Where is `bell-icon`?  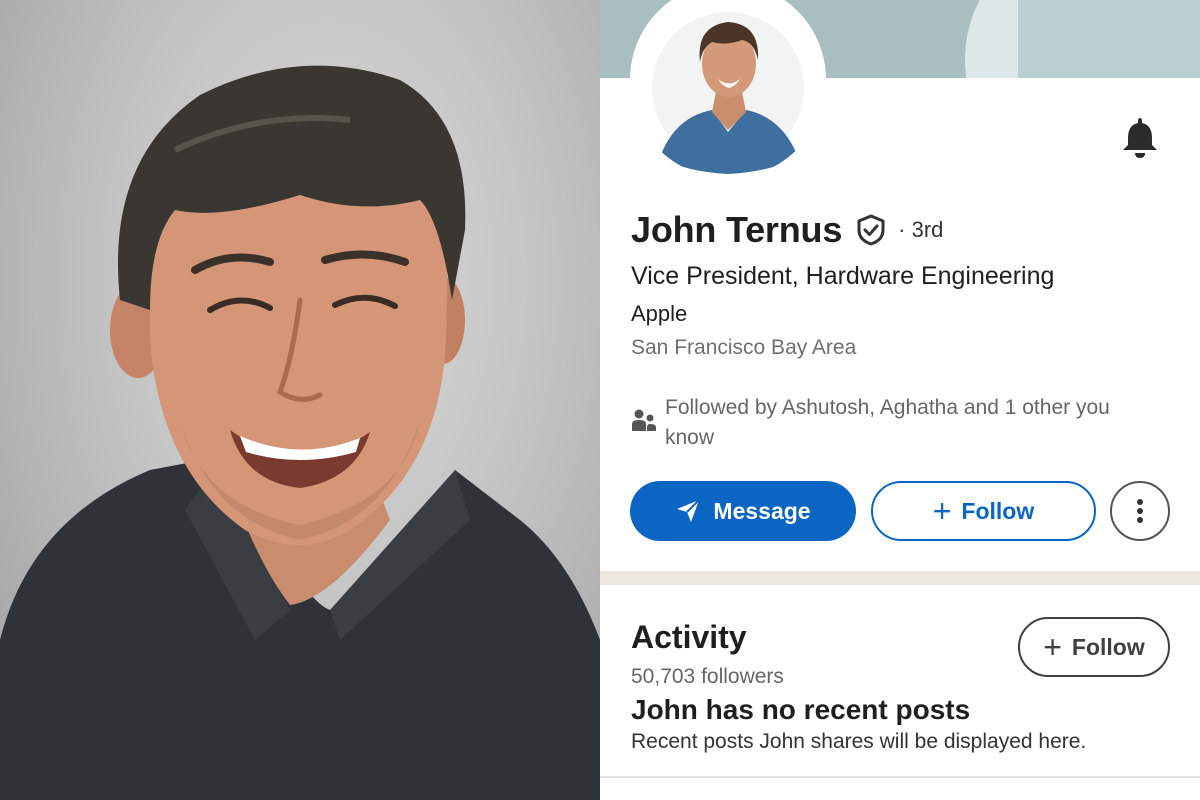
bell-icon is located at coordinates (1140, 137).